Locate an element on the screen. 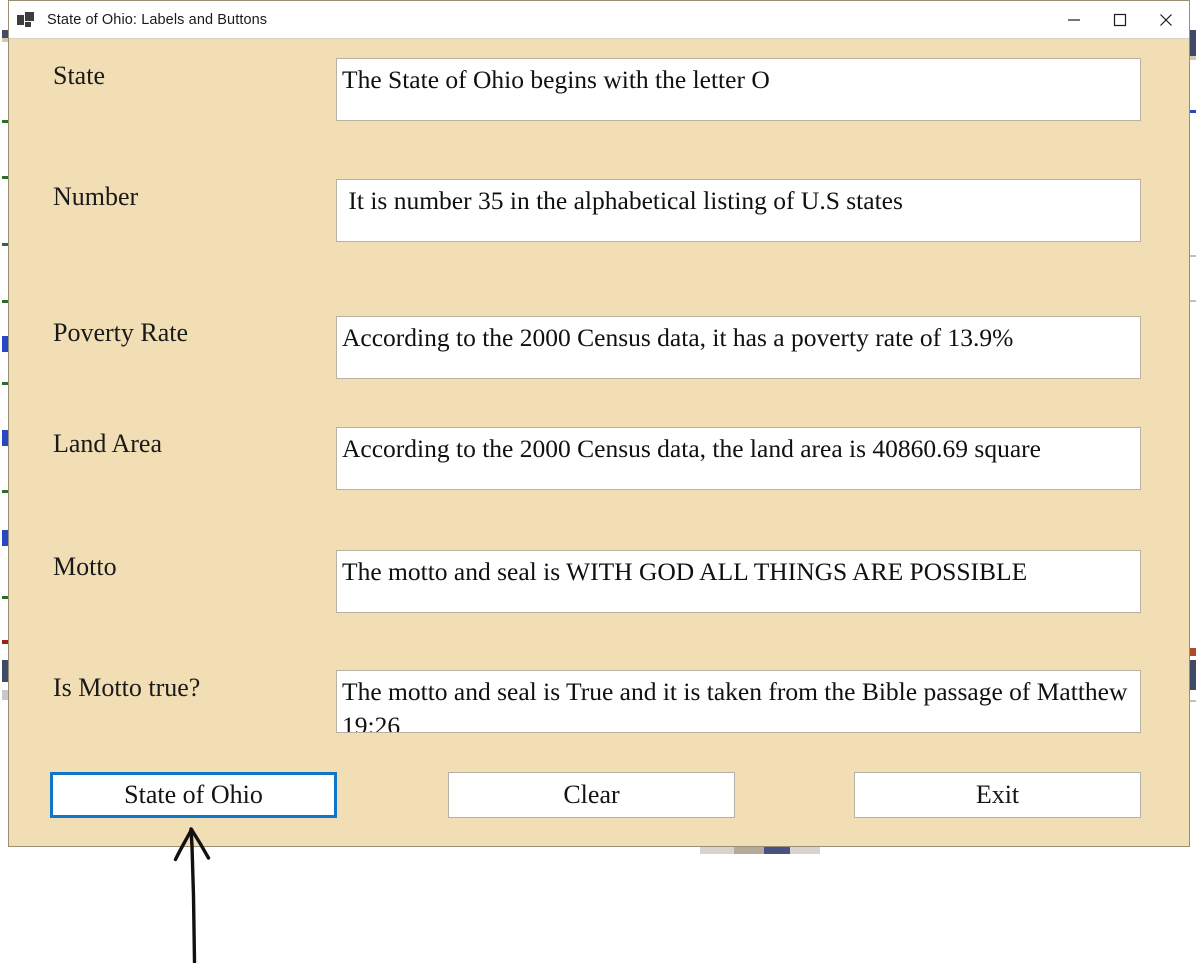  label-poverty-rate: Poverty Rate is located at coordinates (121, 332).